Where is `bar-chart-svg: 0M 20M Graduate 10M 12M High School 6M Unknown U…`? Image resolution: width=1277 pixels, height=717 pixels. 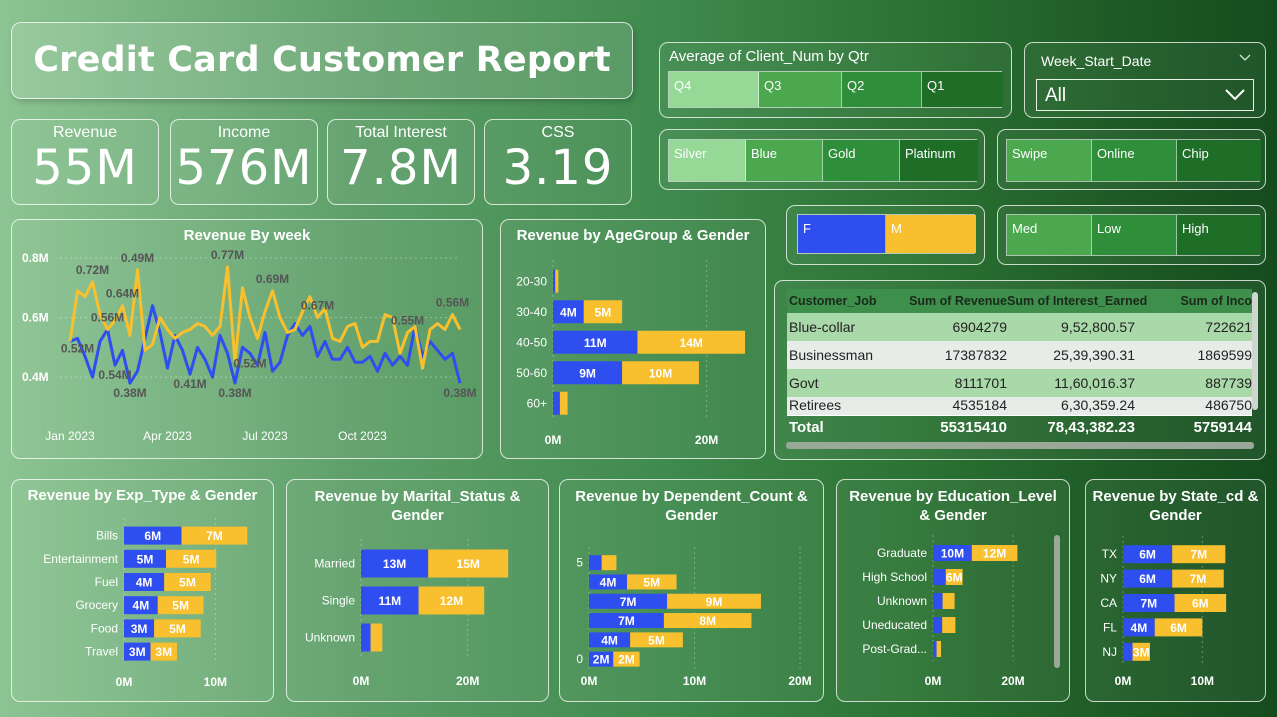 bar-chart-svg: 0M 20M Graduate 10M 12M High School 6M Unknown U… is located at coordinates (943, 611).